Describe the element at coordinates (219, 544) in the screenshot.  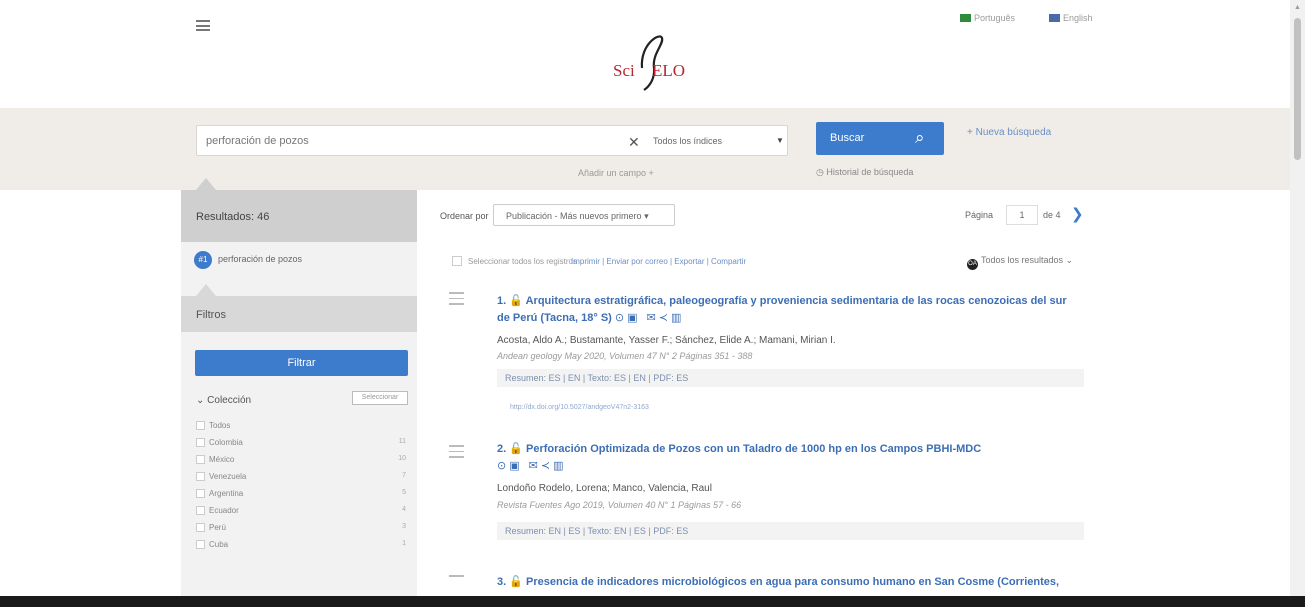
I see `collection-name: Cuba` at that location.